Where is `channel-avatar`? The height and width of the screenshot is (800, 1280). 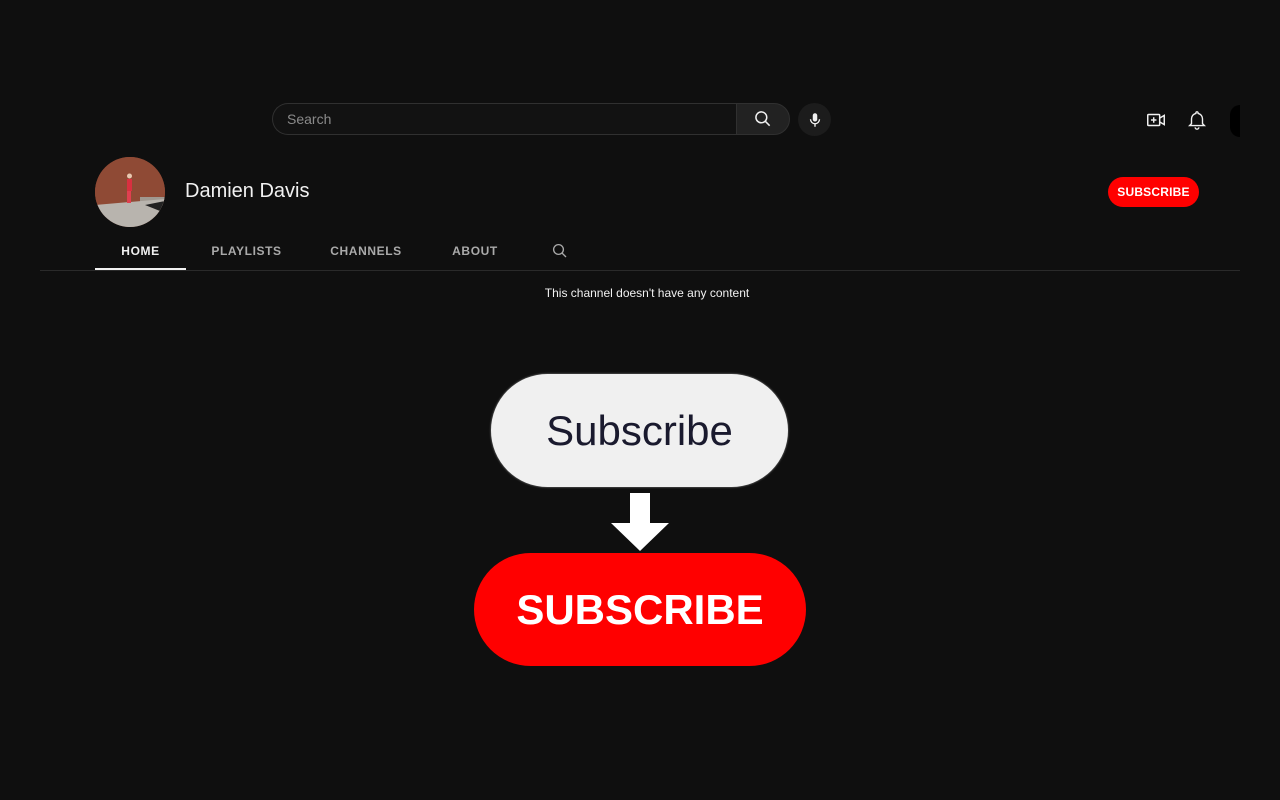 channel-avatar is located at coordinates (130, 192).